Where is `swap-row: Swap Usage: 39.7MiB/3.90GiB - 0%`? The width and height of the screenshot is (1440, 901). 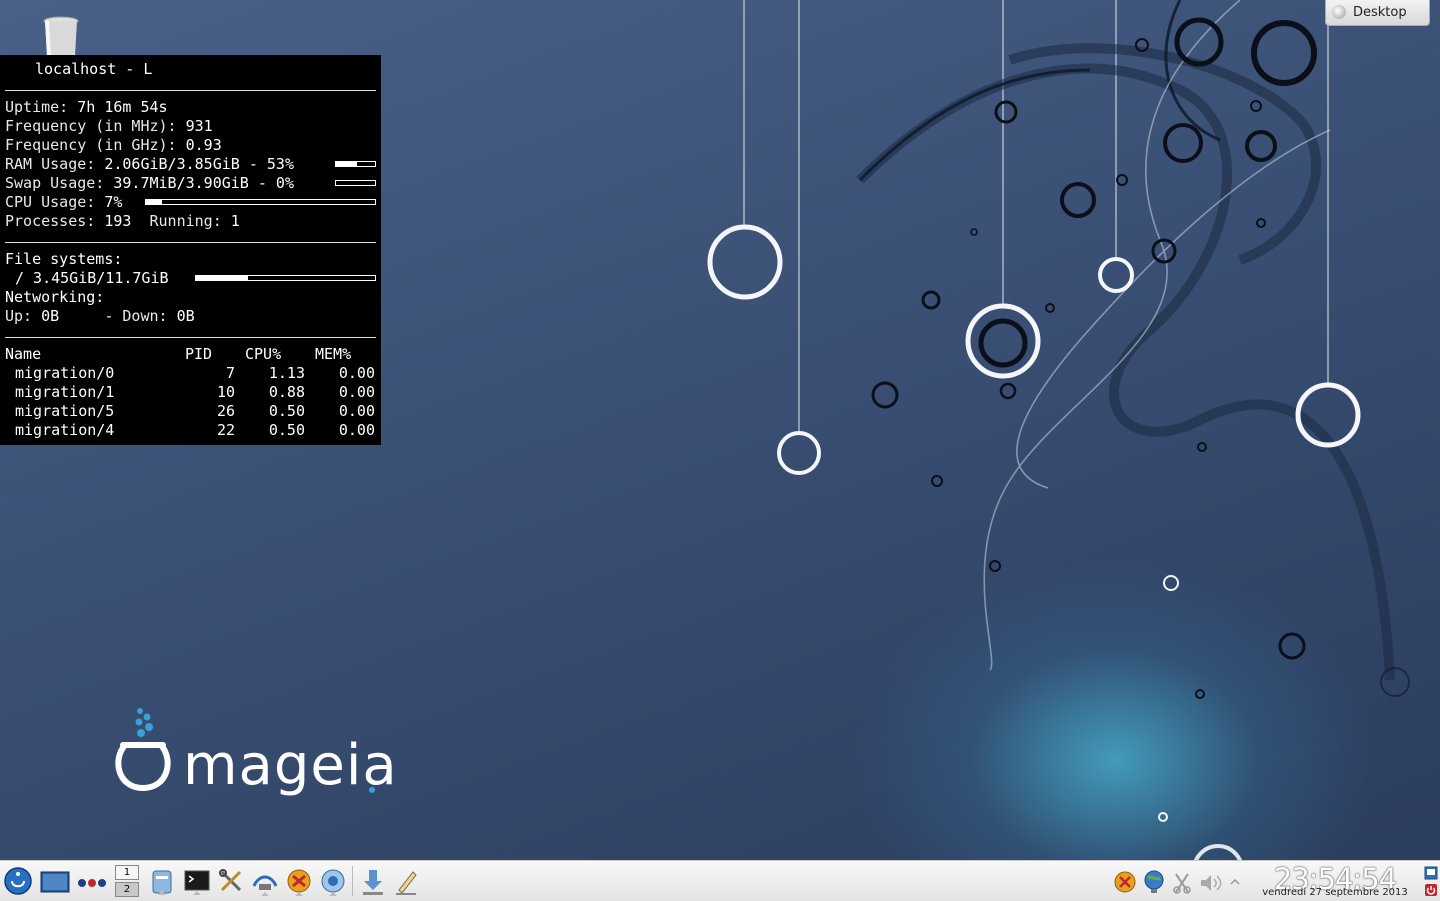 swap-row: Swap Usage: 39.7MiB/3.90GiB - 0% is located at coordinates (149, 183).